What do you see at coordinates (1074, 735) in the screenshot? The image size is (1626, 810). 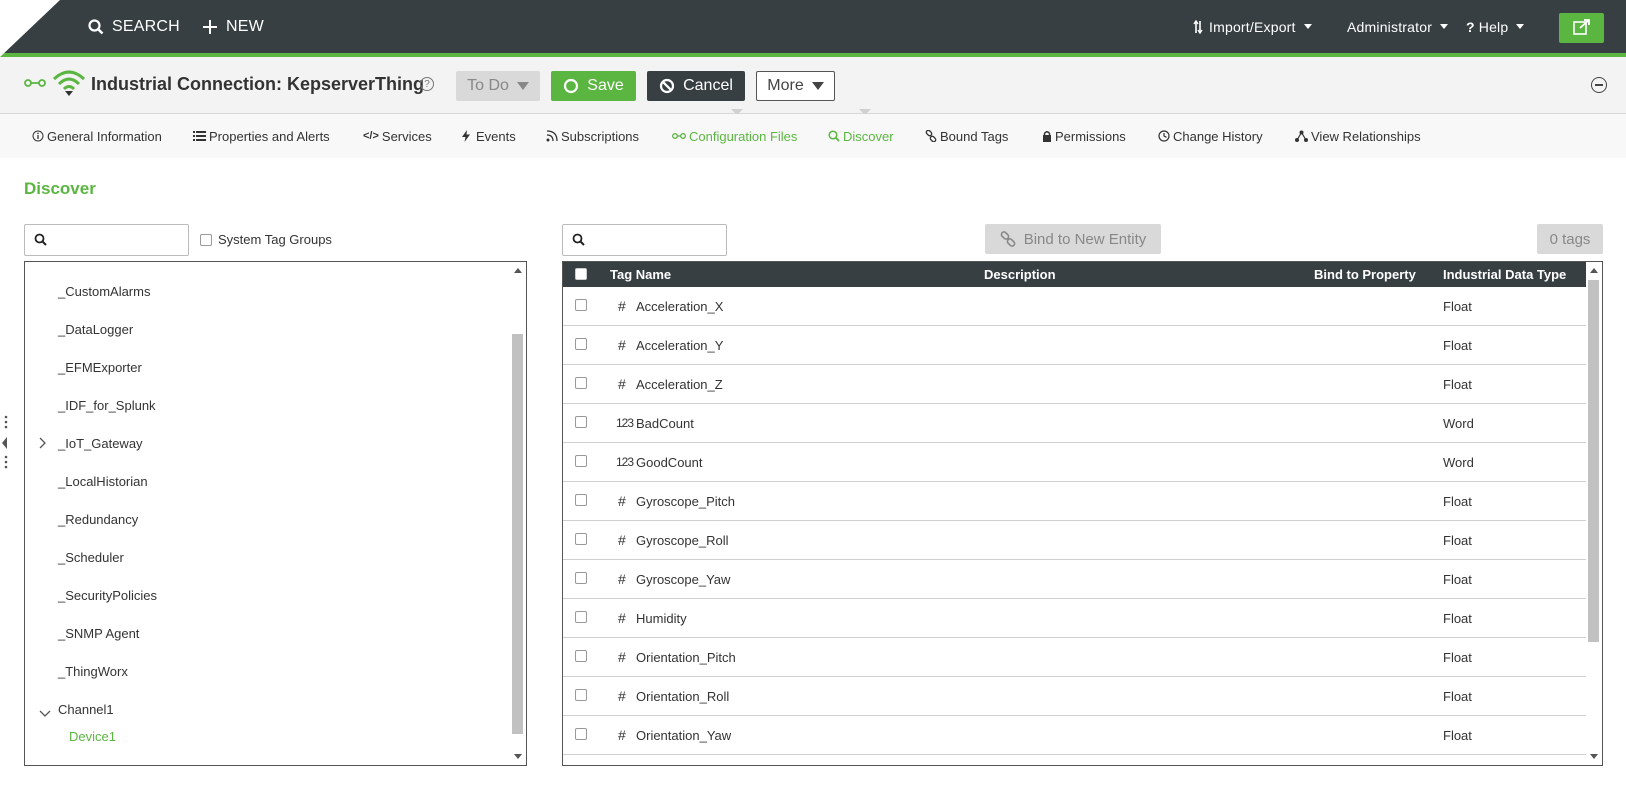 I see `table-row: # Orientation_Yaw Float` at bounding box center [1074, 735].